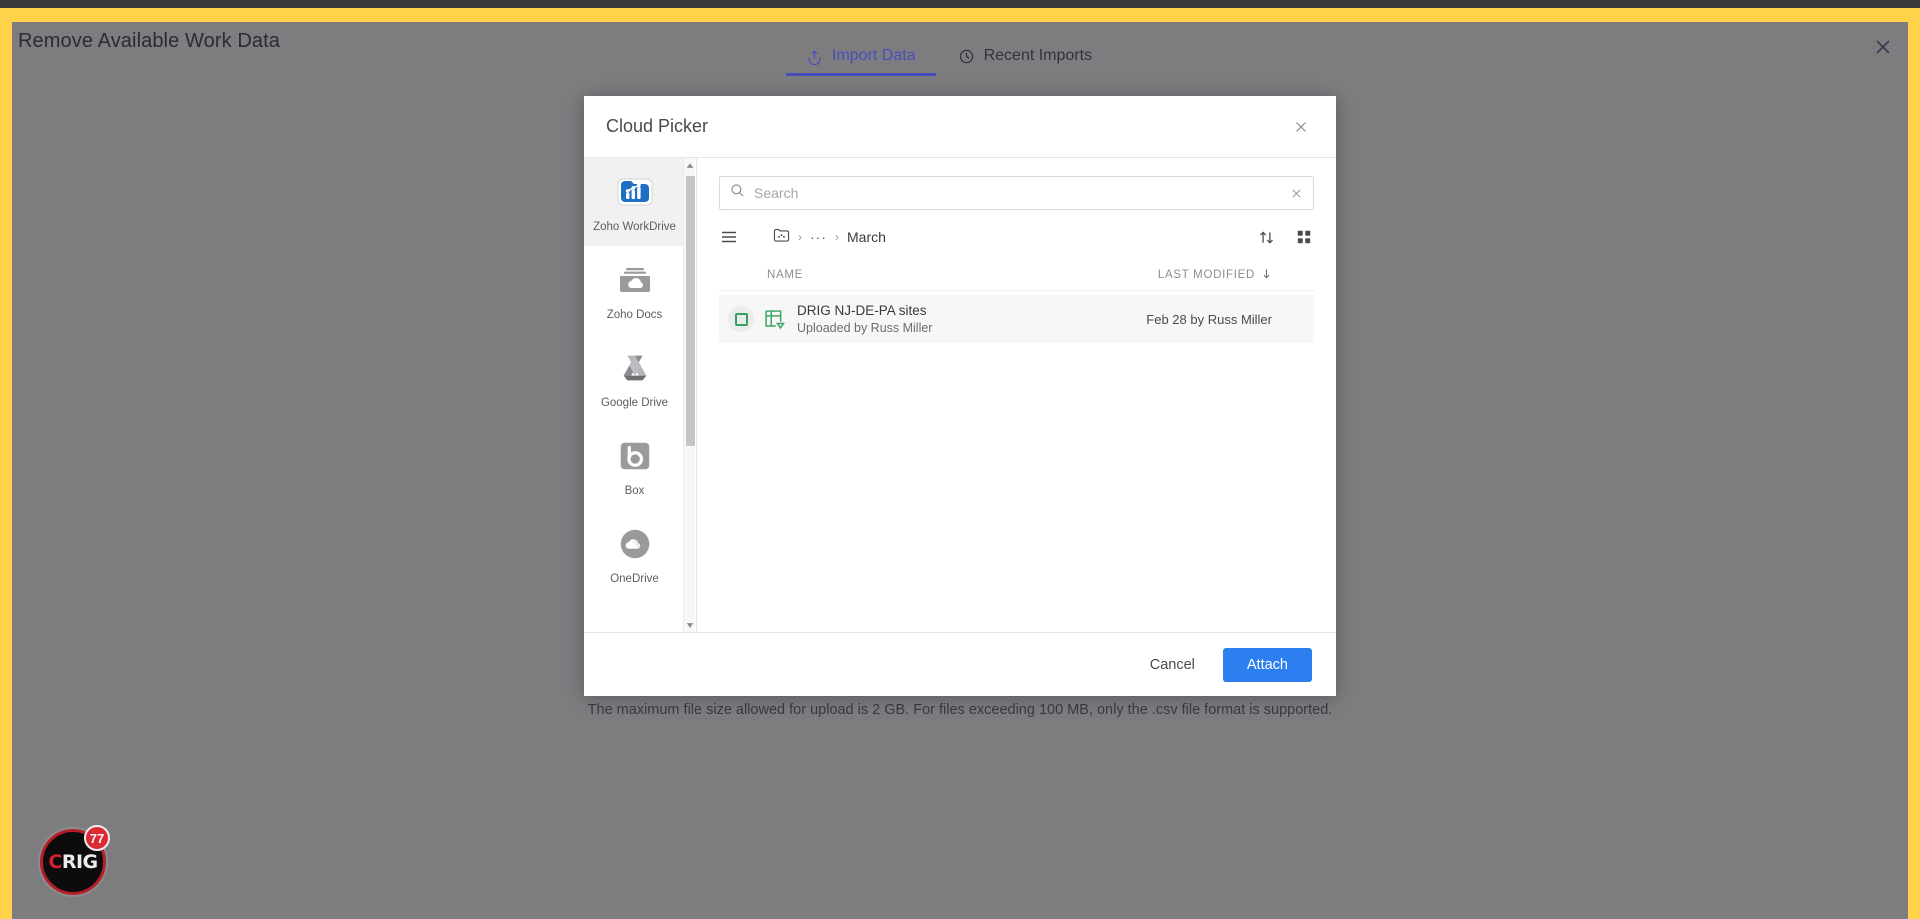 Image resolution: width=1920 pixels, height=919 pixels. I want to click on dialog-close-button, so click(1301, 127).